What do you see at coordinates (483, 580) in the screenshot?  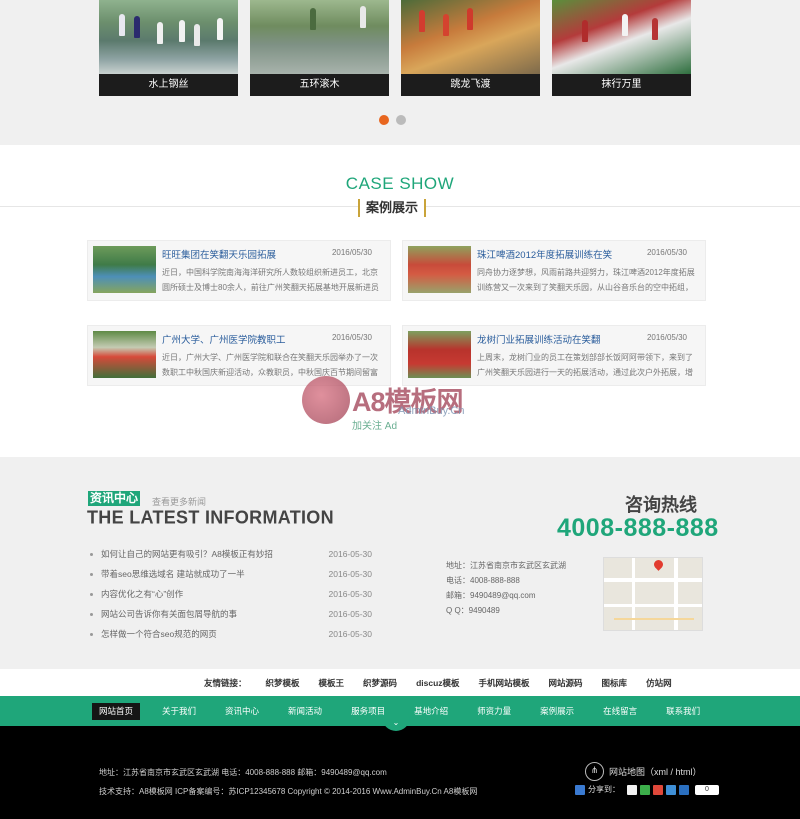 I see `contact-phone: 电话：4008-888-888` at bounding box center [483, 580].